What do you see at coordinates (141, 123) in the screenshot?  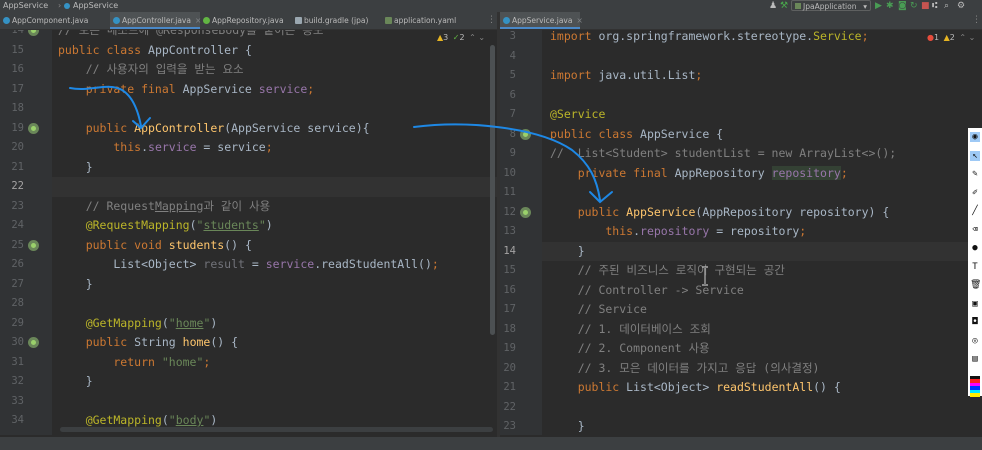 I see `arrowhead-left` at bounding box center [141, 123].